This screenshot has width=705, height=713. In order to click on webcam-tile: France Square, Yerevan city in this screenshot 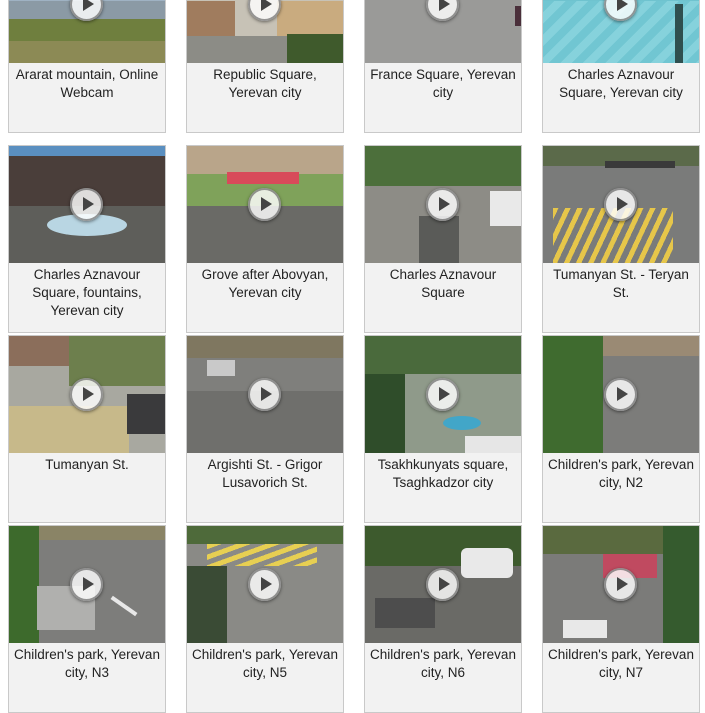, I will do `click(443, 66)`.